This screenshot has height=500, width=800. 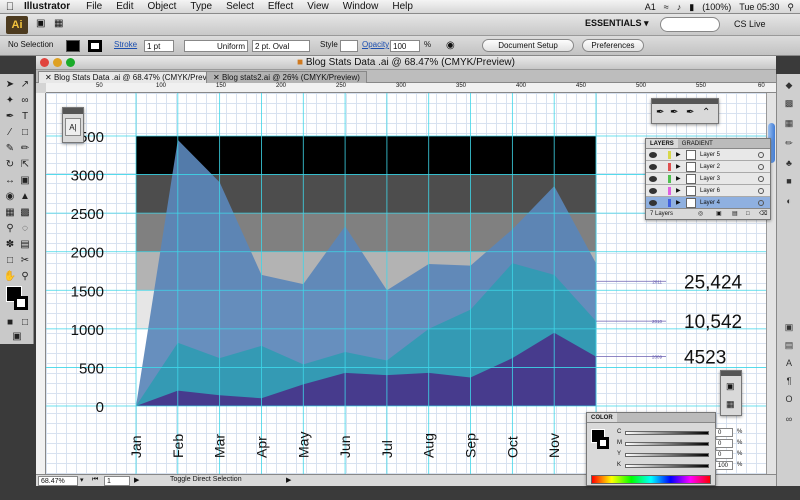 What do you see at coordinates (95, 46) in the screenshot?
I see `stroke-swatch` at bounding box center [95, 46].